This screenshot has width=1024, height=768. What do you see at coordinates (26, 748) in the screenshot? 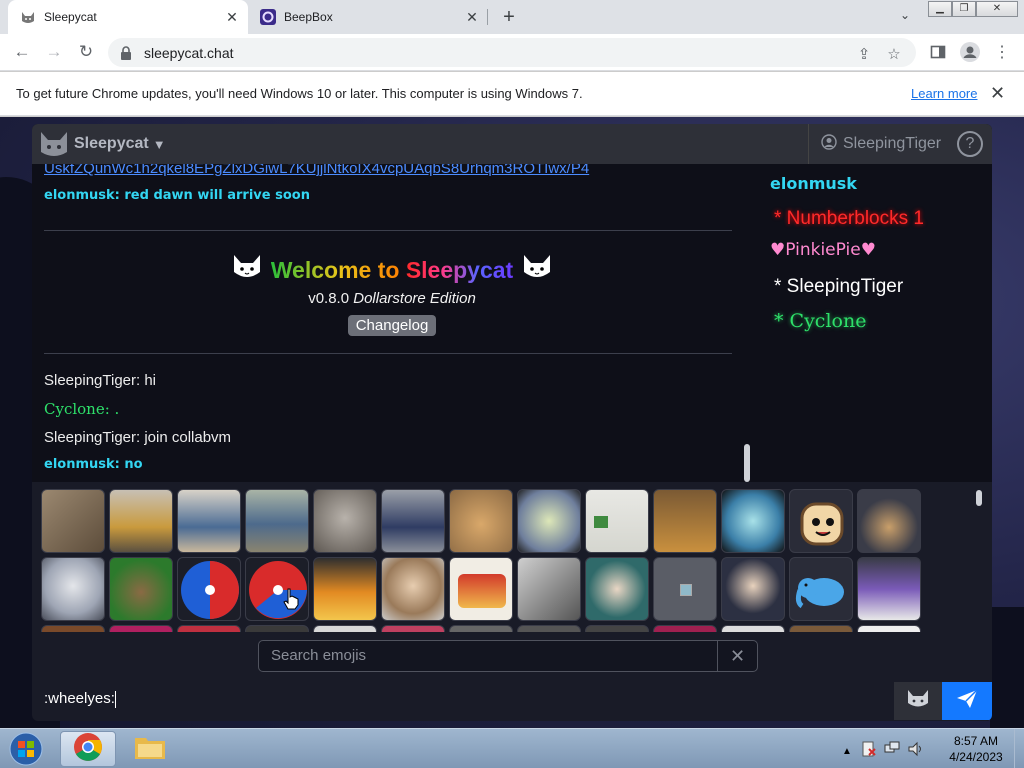
I see `start-button` at bounding box center [26, 748].